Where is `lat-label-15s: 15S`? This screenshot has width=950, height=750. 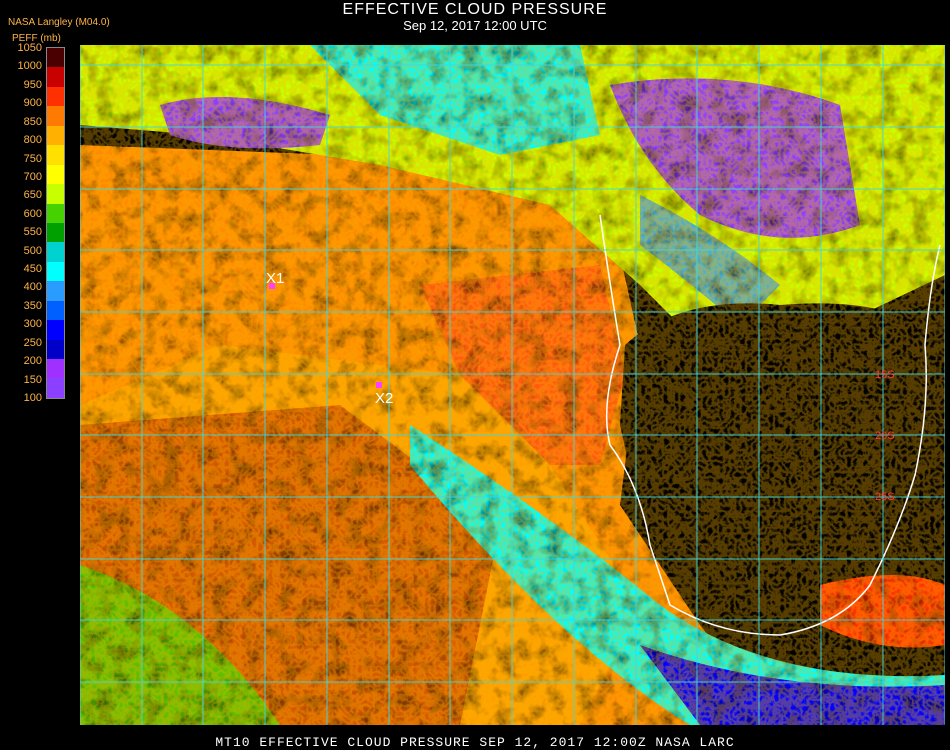
lat-label-15s: 15S is located at coordinates (885, 375).